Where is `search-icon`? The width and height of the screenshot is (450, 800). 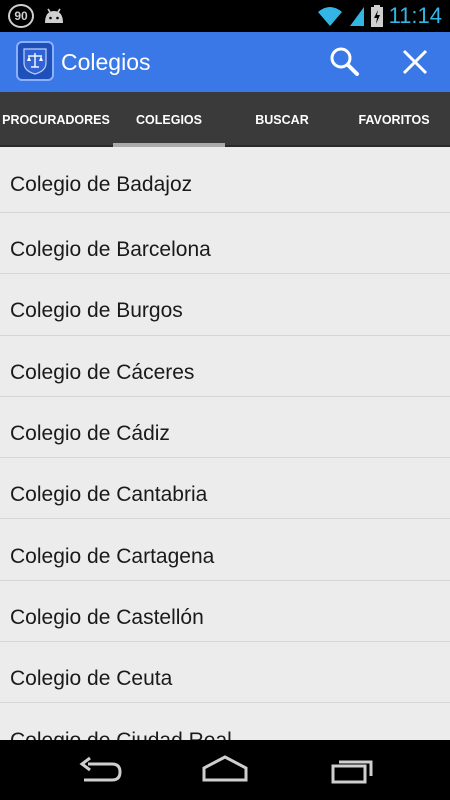
search-icon is located at coordinates (344, 61).